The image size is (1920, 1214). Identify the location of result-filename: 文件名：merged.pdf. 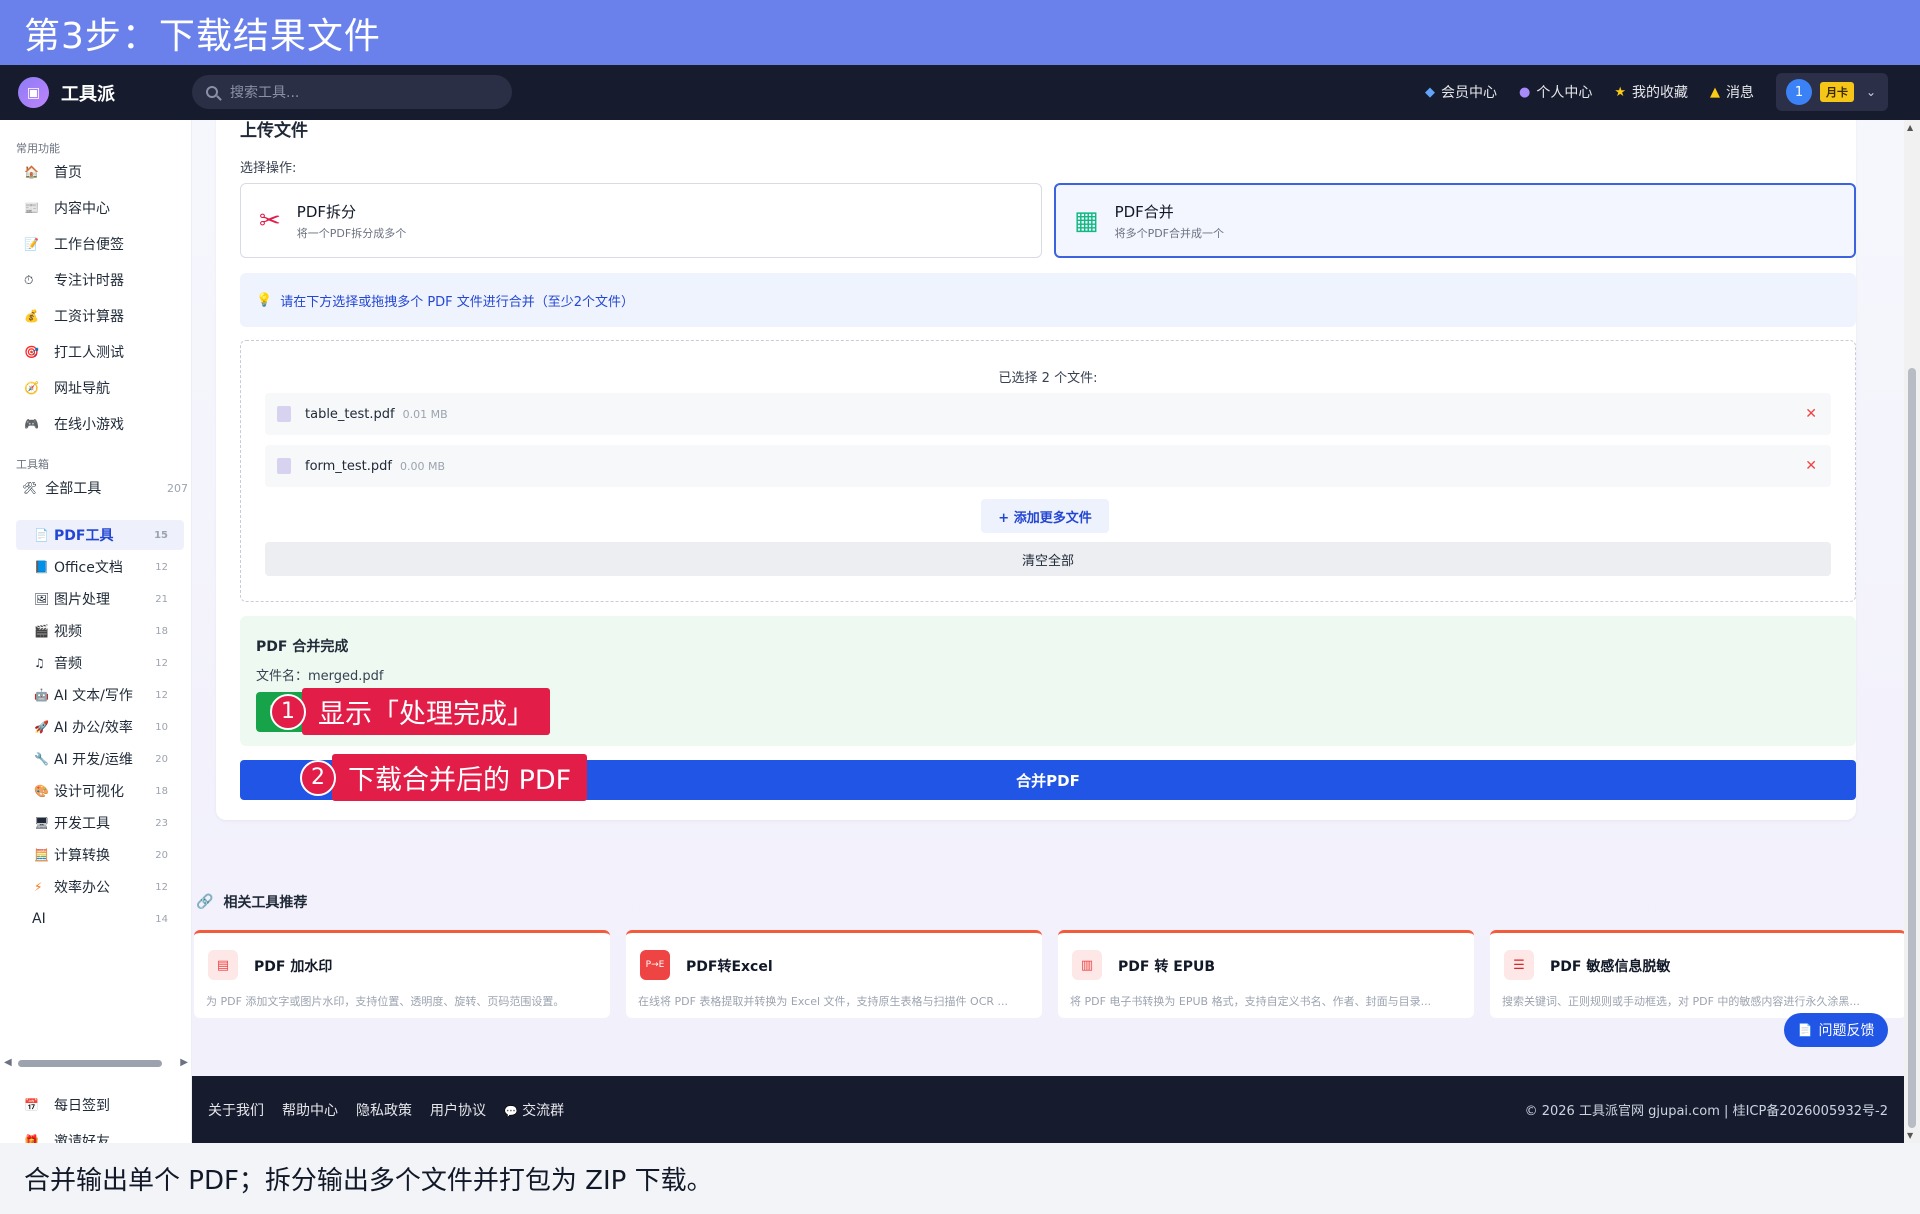
(320, 676).